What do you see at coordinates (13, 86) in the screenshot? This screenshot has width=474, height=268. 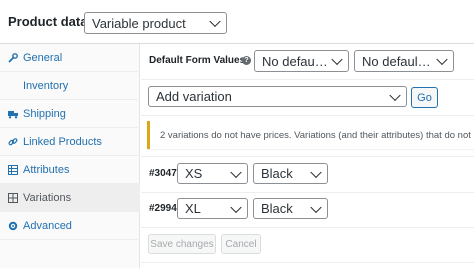 I see `clipboard-icon` at bounding box center [13, 86].